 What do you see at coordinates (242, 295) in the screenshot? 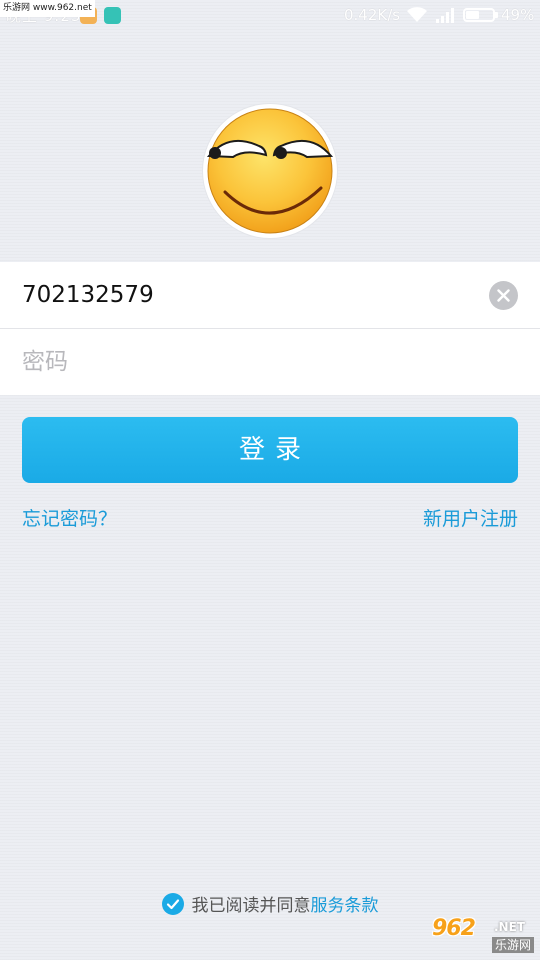
I see `account-input` at bounding box center [242, 295].